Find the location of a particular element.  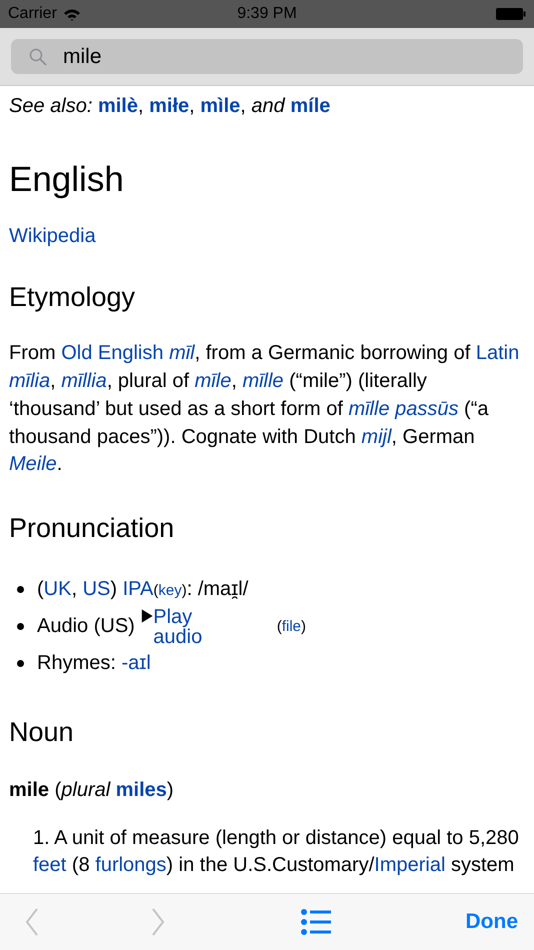

link: furlongs is located at coordinates (130, 865).